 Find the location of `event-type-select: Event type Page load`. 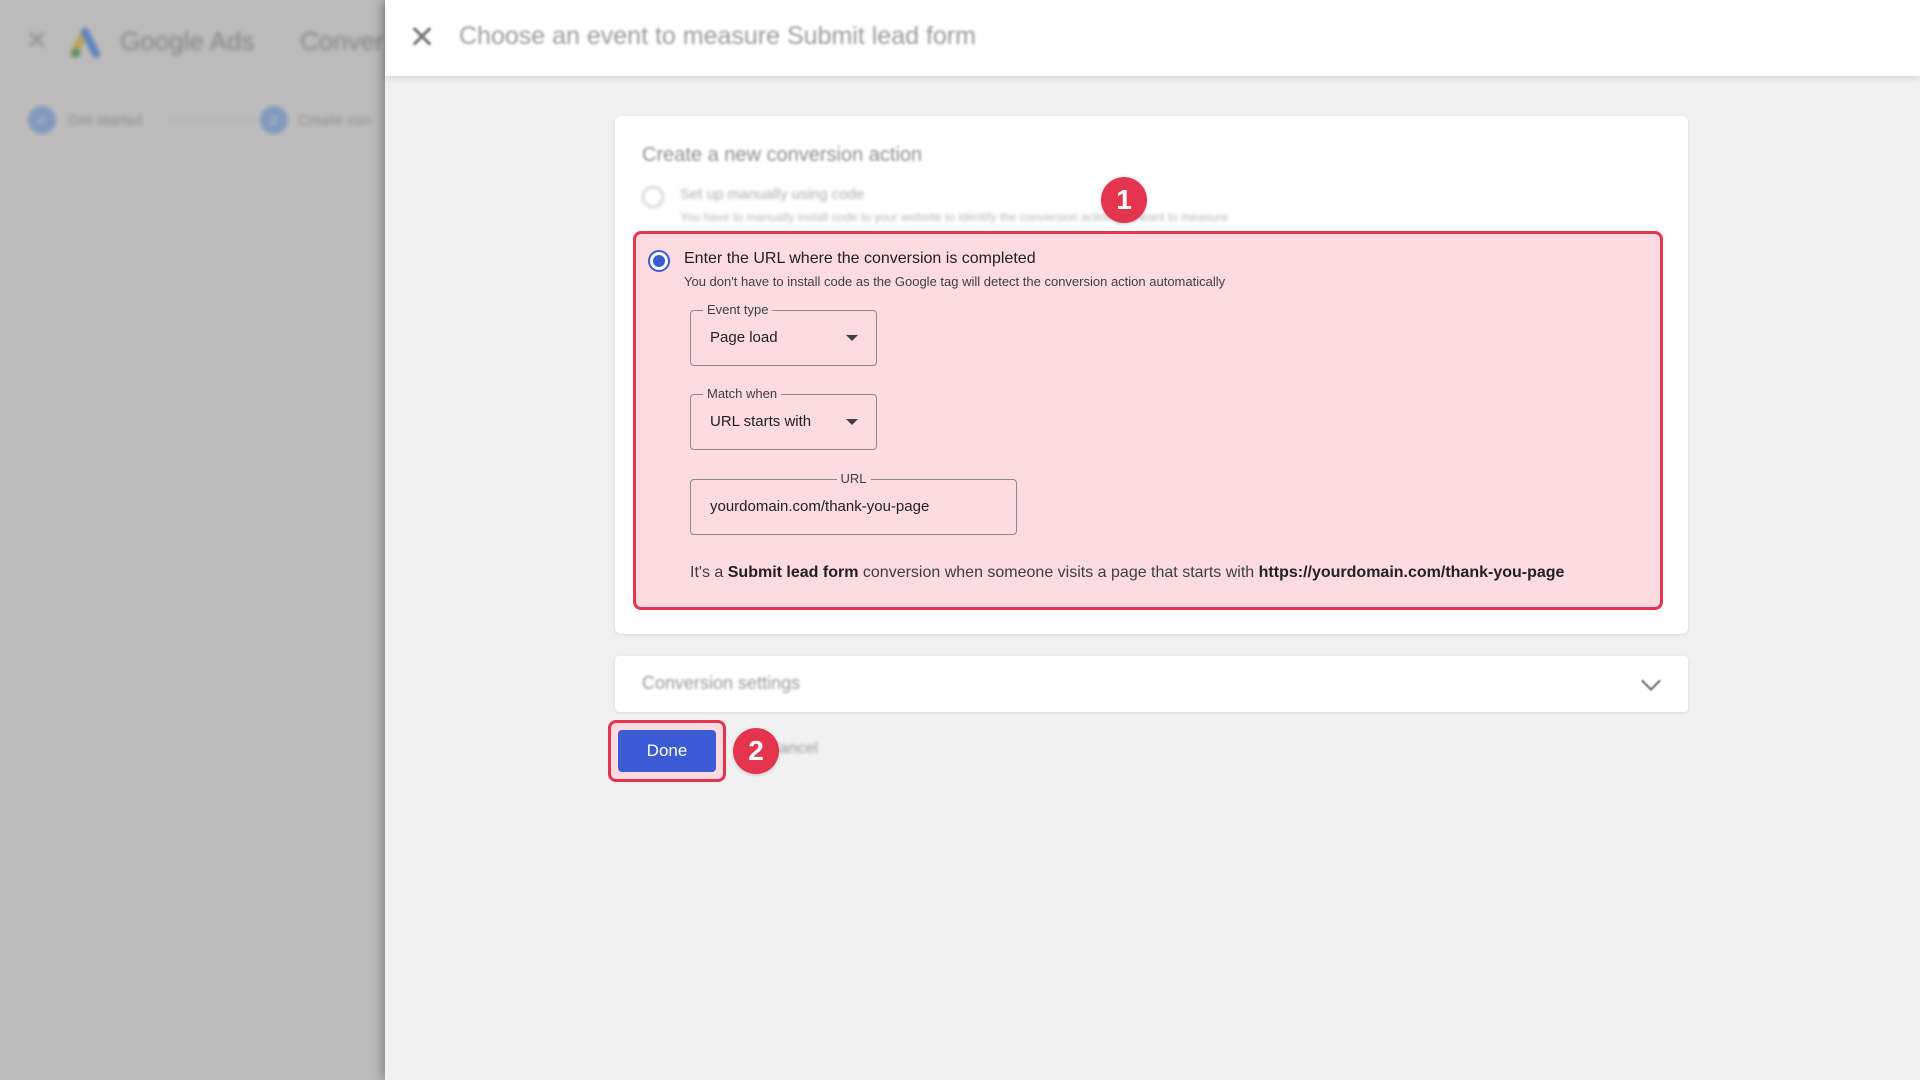

event-type-select: Event type Page load is located at coordinates (783, 334).